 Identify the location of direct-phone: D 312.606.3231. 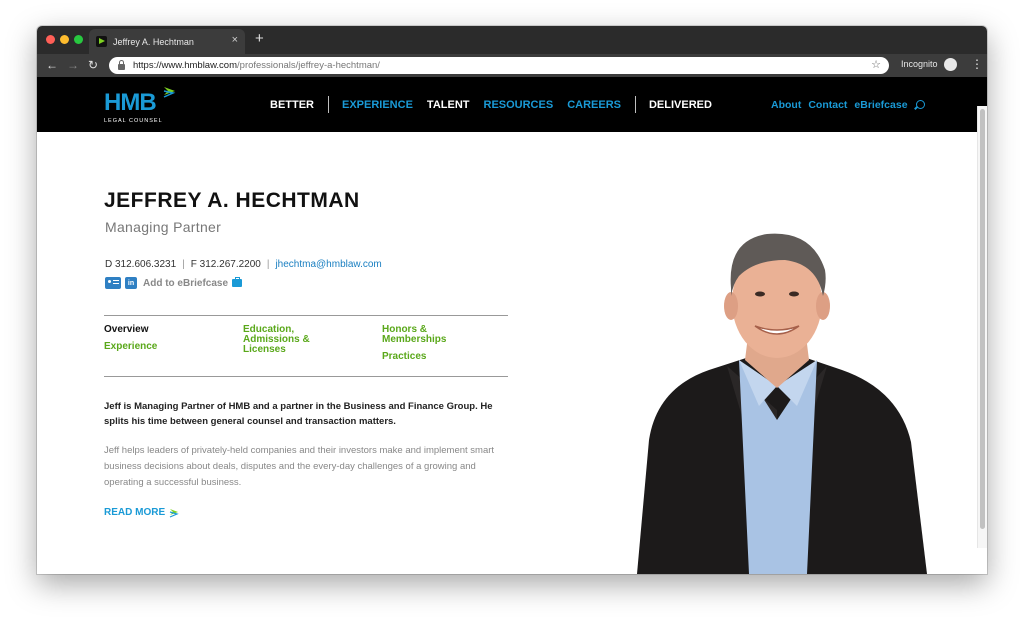
(140, 264).